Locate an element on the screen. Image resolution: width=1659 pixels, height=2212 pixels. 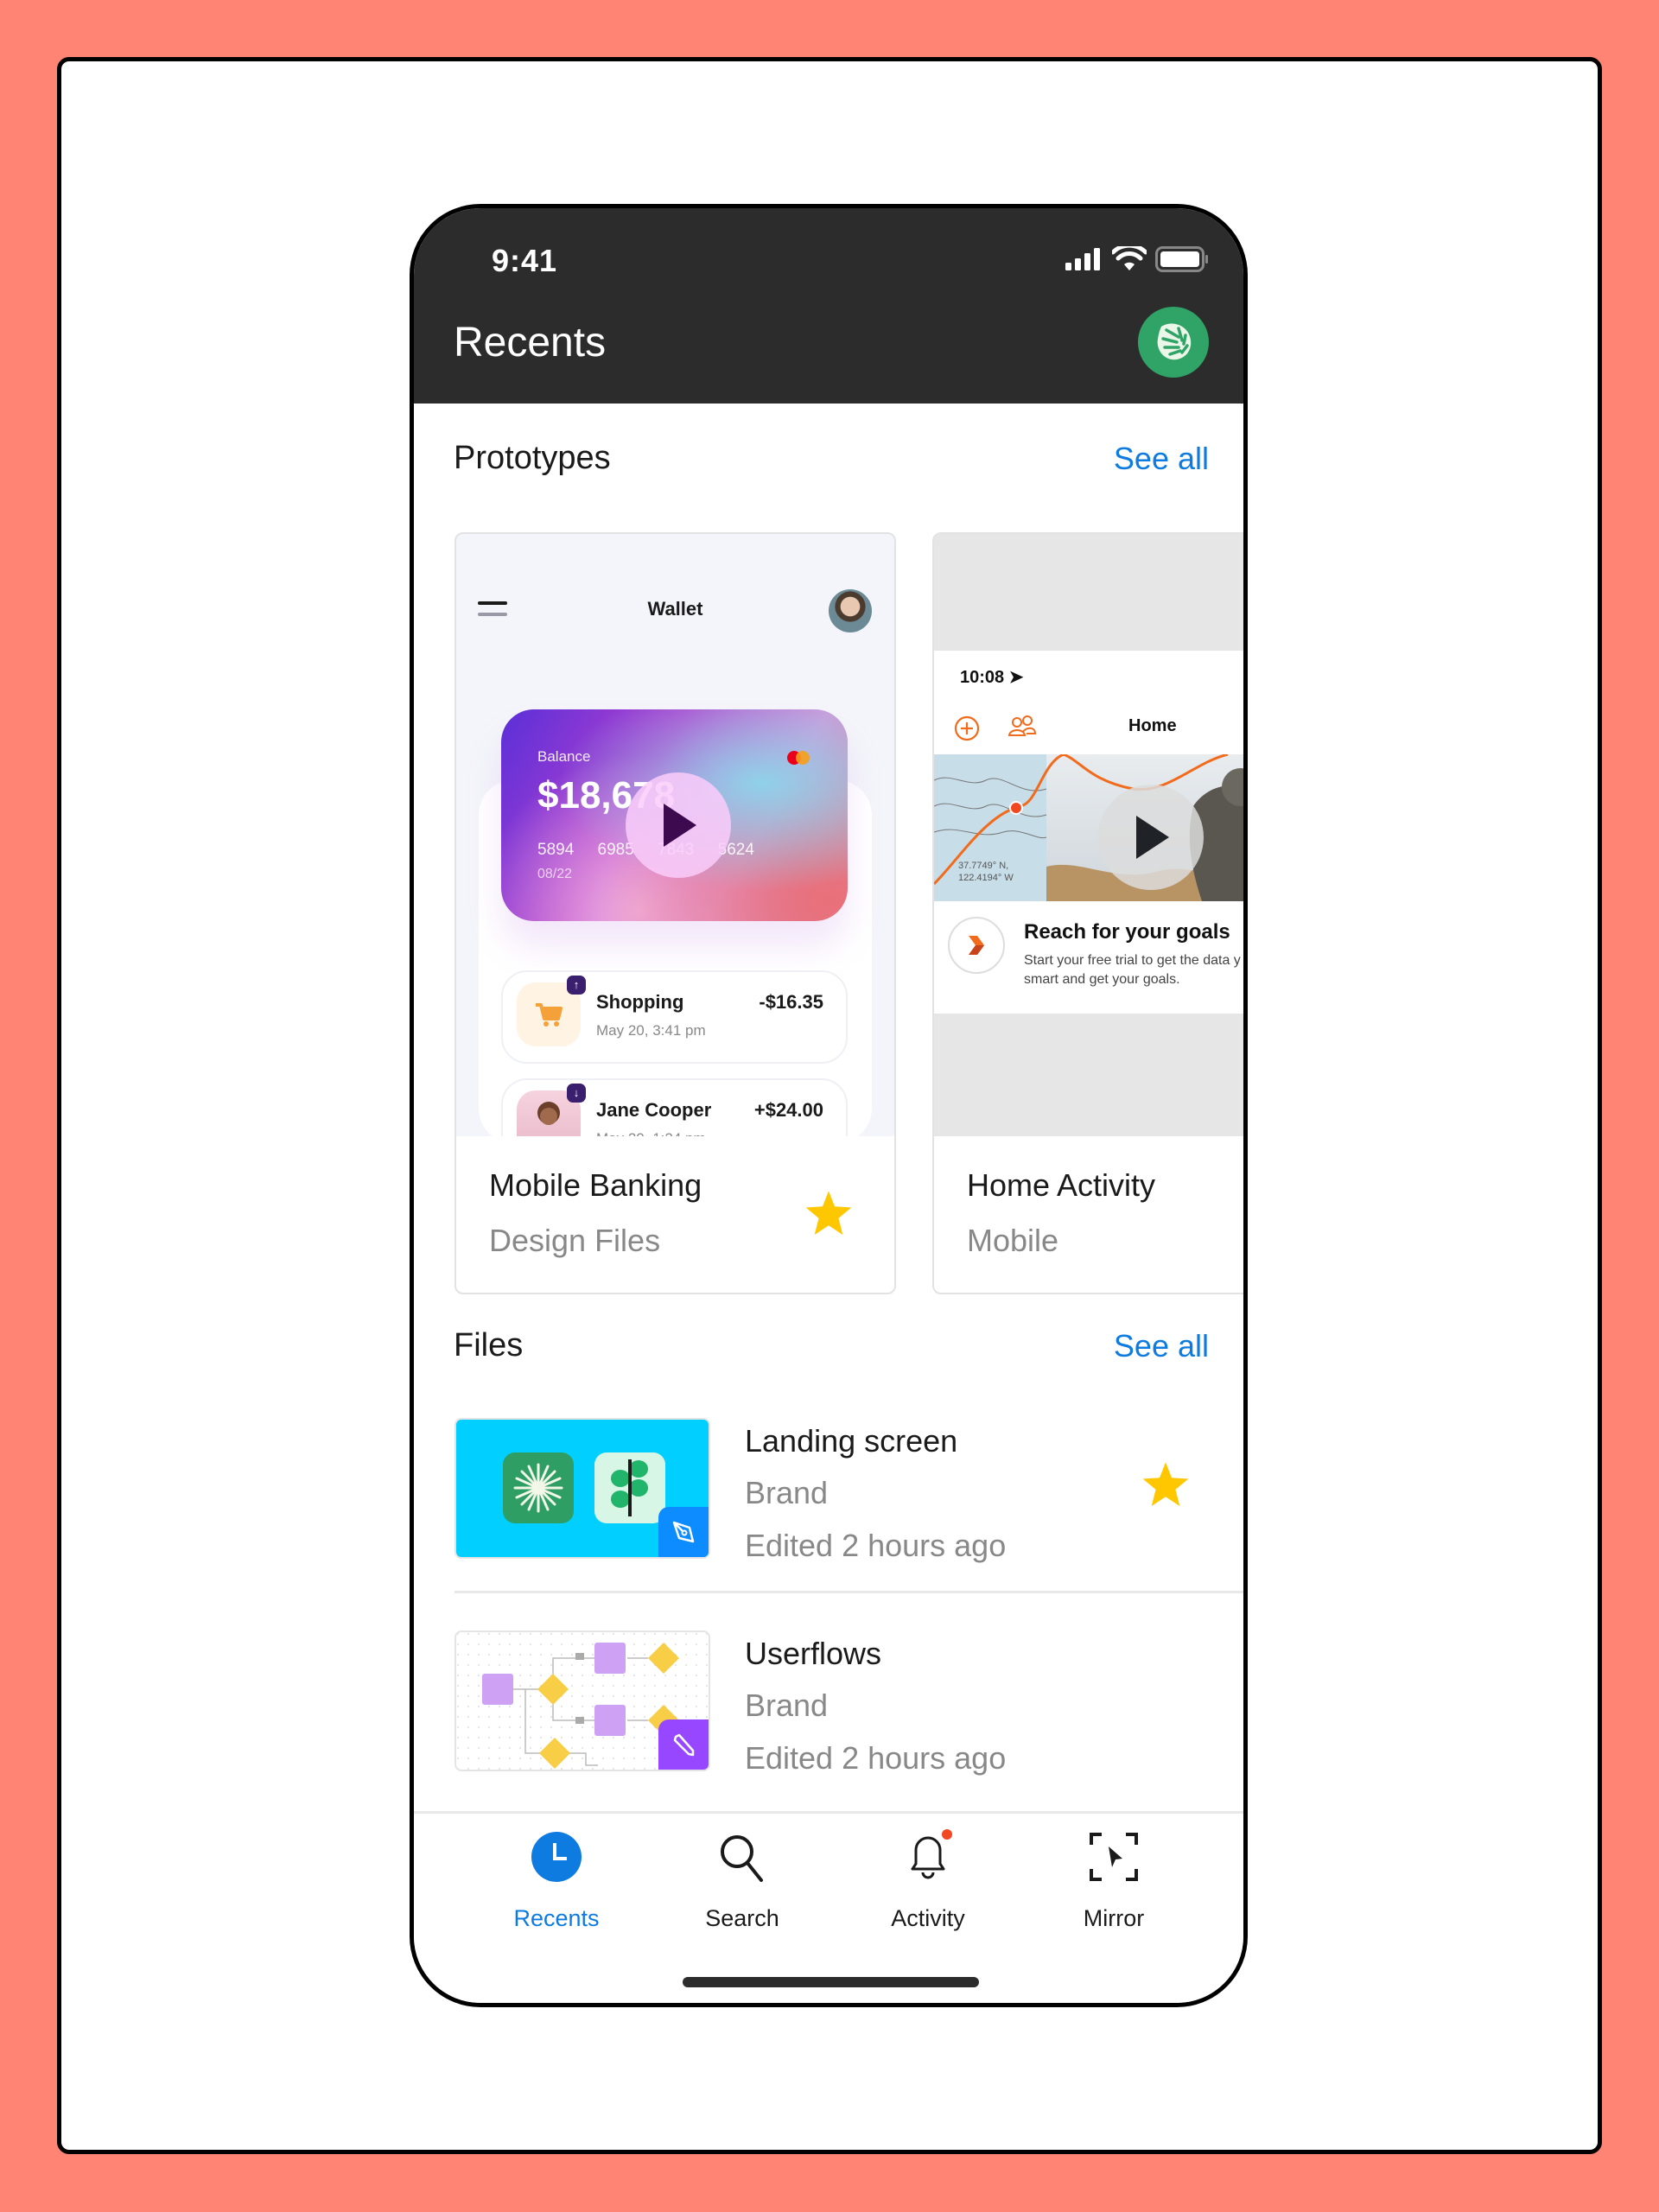
search-icon is located at coordinates (742, 1857).